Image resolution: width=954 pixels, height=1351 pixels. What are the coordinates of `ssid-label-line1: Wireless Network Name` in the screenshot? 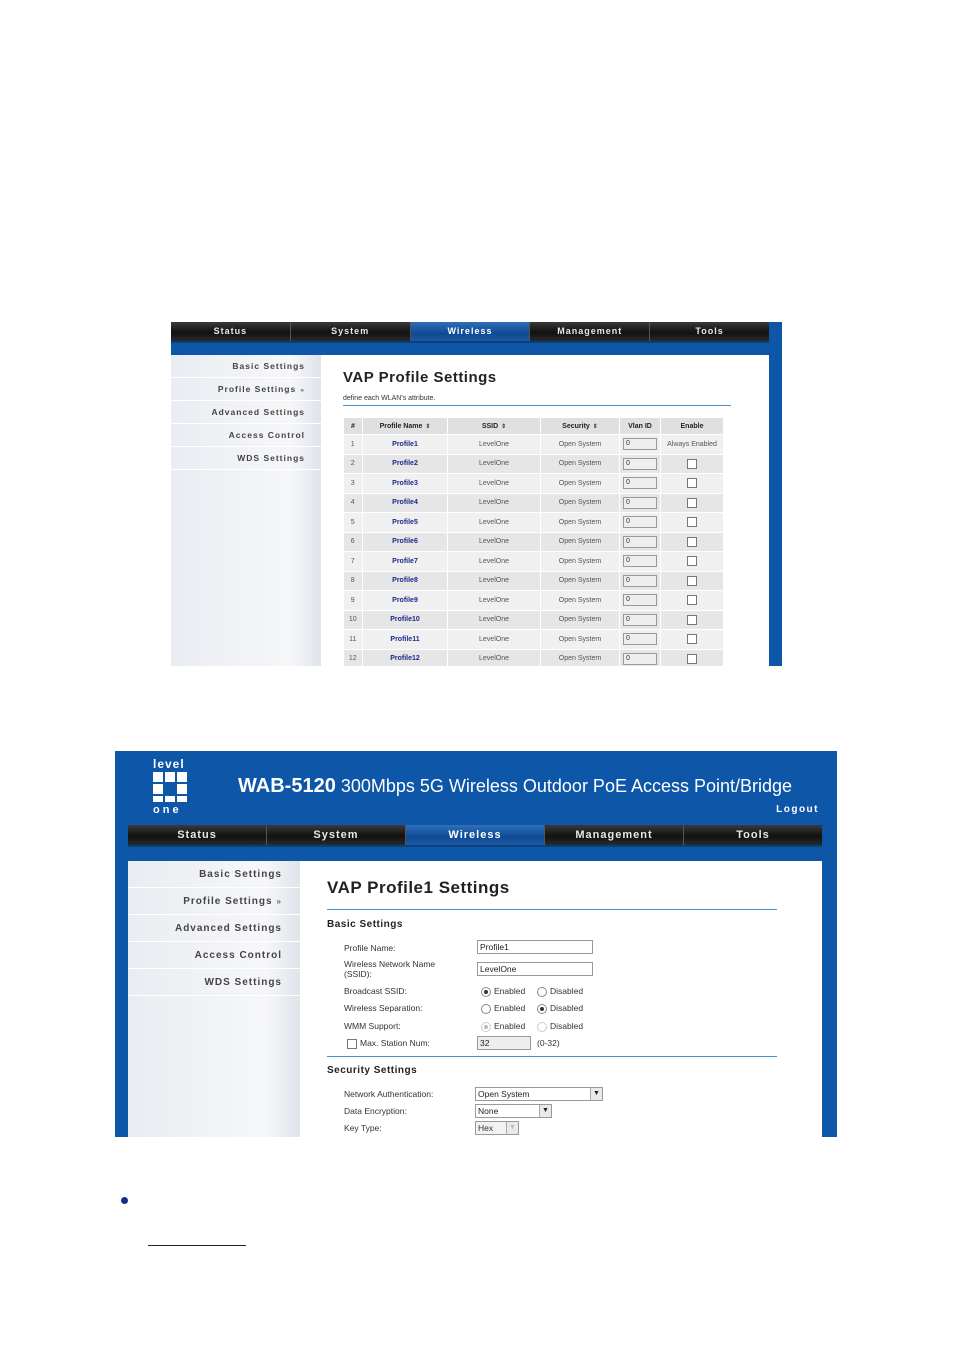 It's located at (390, 964).